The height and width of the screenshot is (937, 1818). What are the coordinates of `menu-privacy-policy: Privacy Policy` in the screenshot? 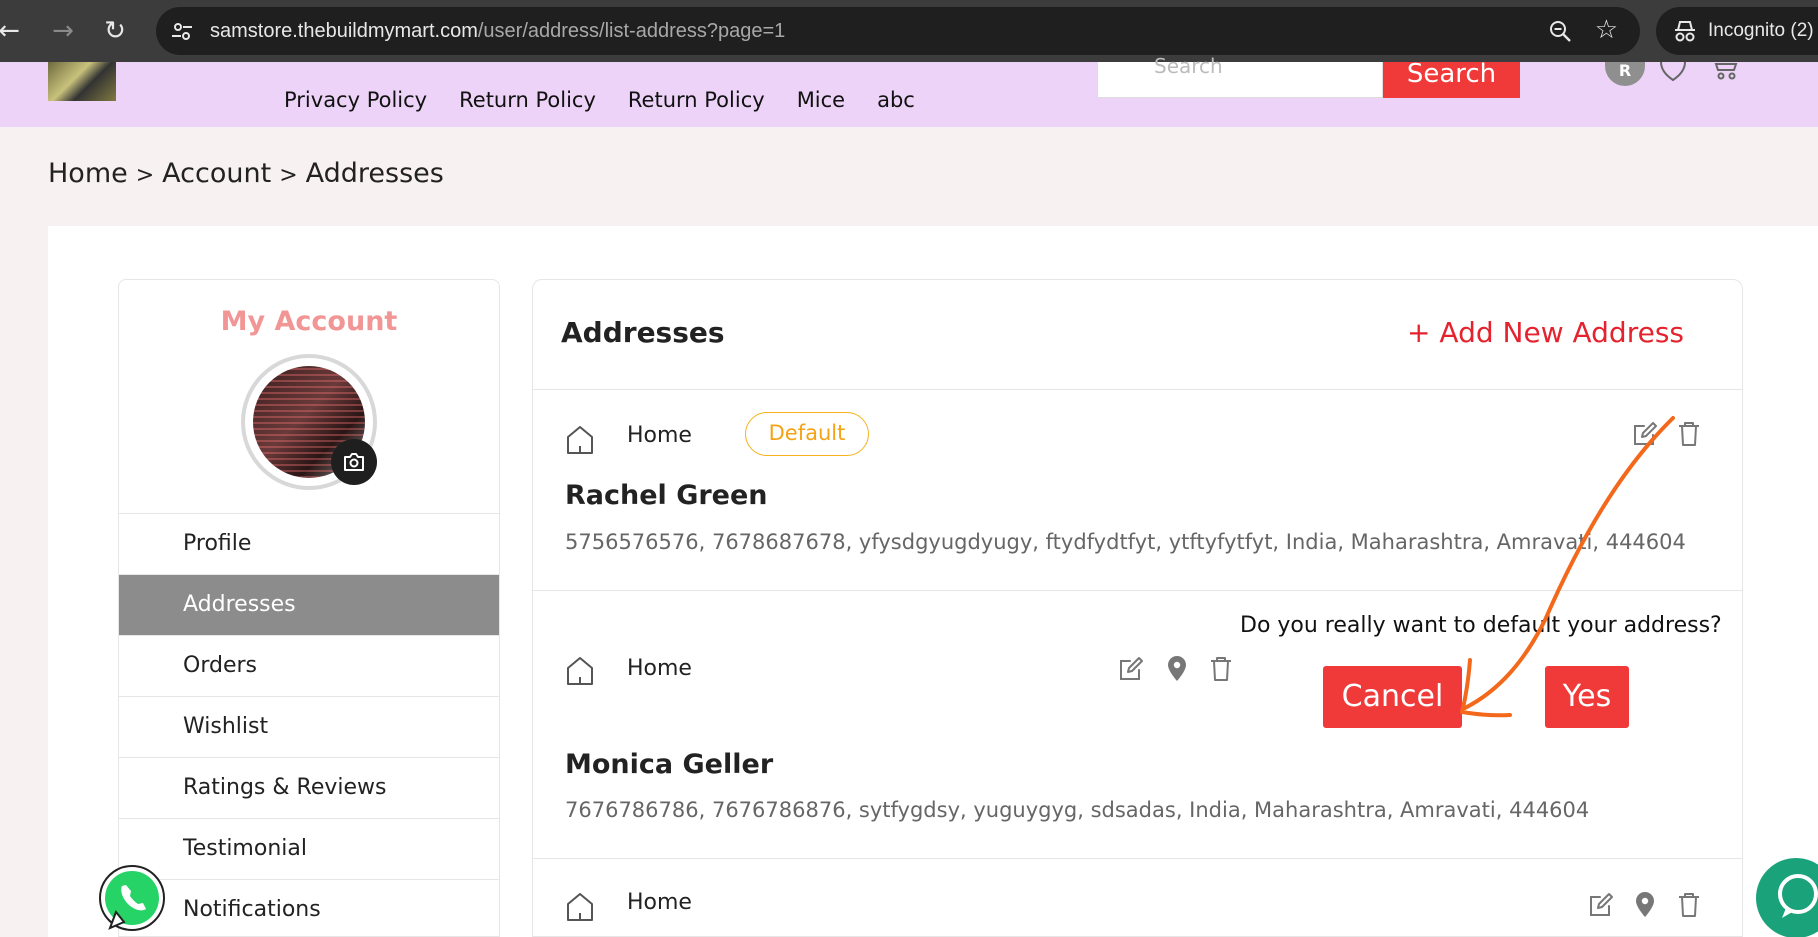 It's located at (355, 100).